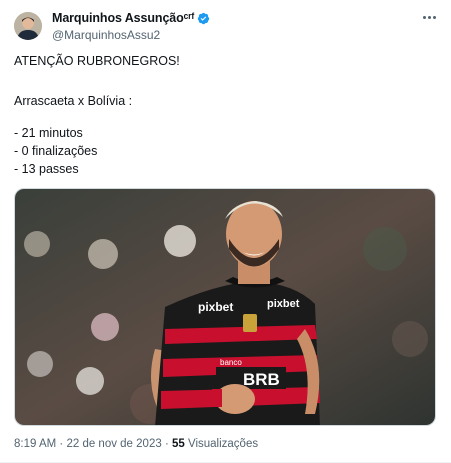  Describe the element at coordinates (97, 61) in the screenshot. I see `tweet-text-line: ATENÇÃO RUBRONEGROS!` at that location.